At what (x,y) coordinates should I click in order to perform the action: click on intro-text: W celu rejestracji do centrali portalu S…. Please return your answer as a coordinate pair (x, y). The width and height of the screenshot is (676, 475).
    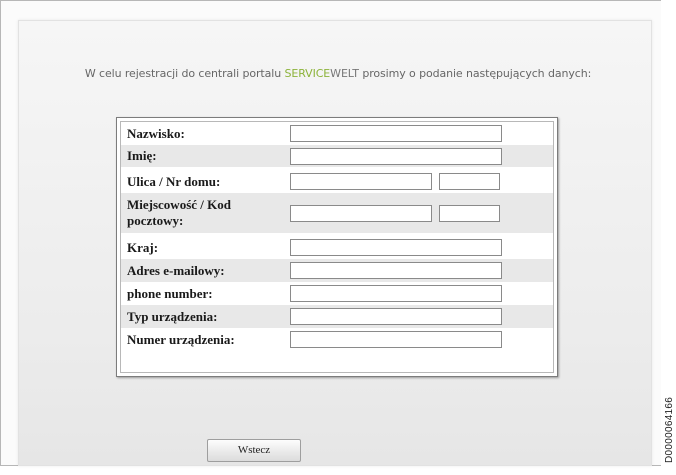
    Looking at the image, I should click on (338, 73).